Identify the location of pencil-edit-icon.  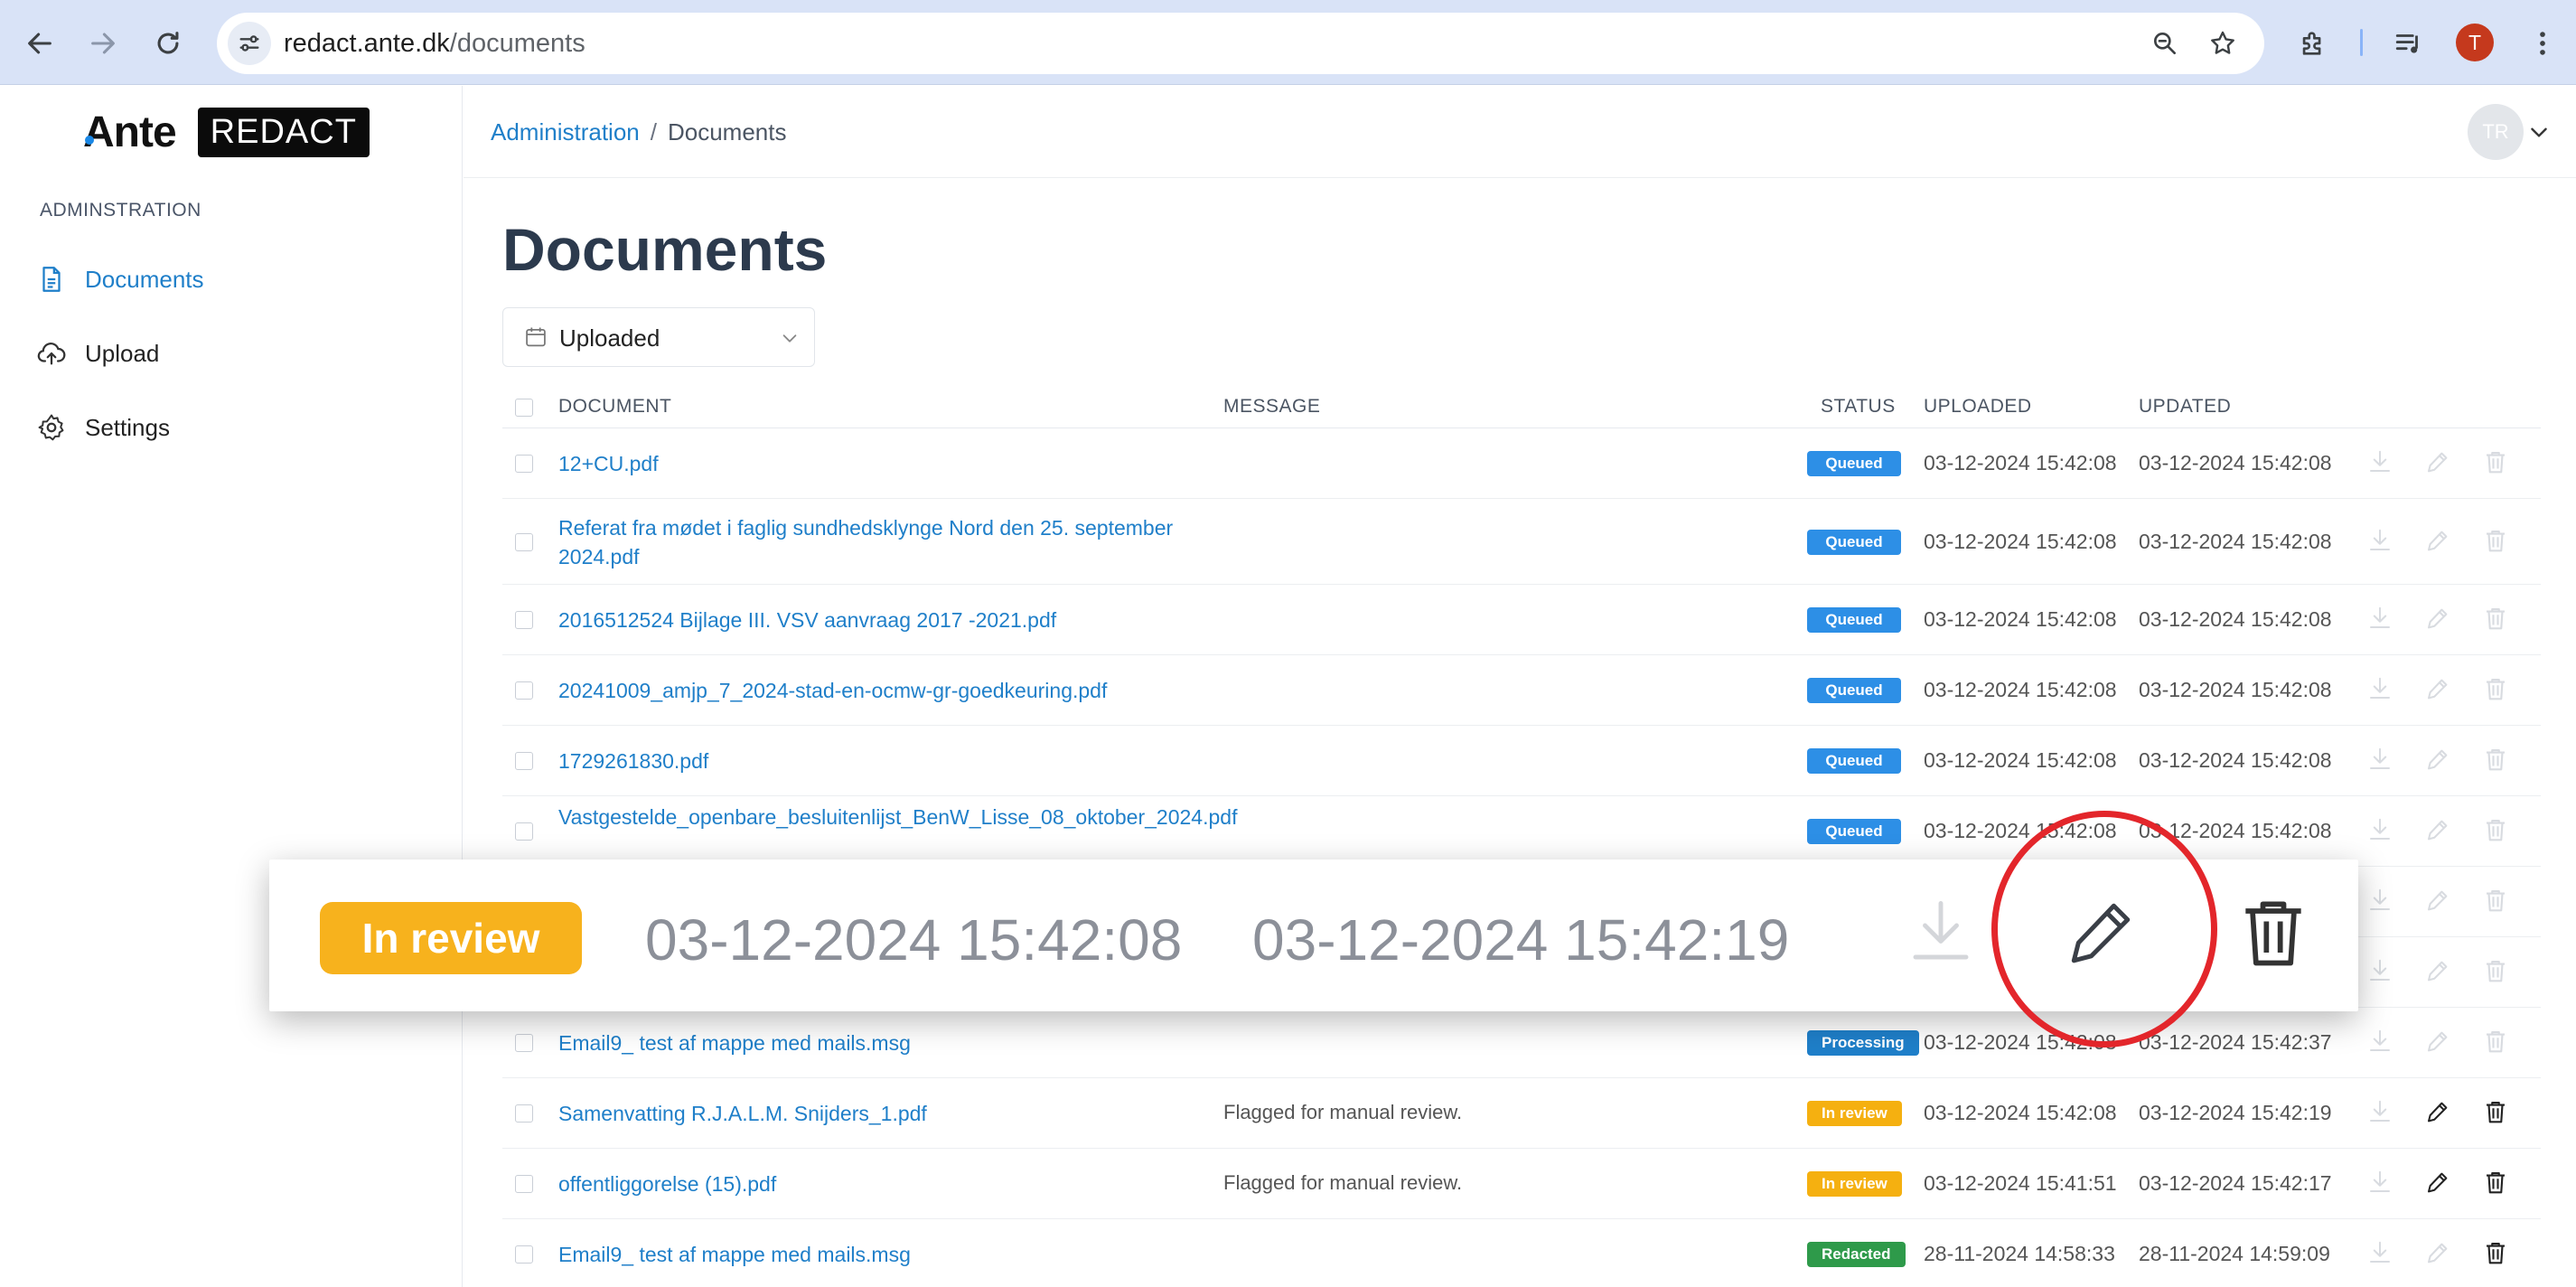
(2438, 971).